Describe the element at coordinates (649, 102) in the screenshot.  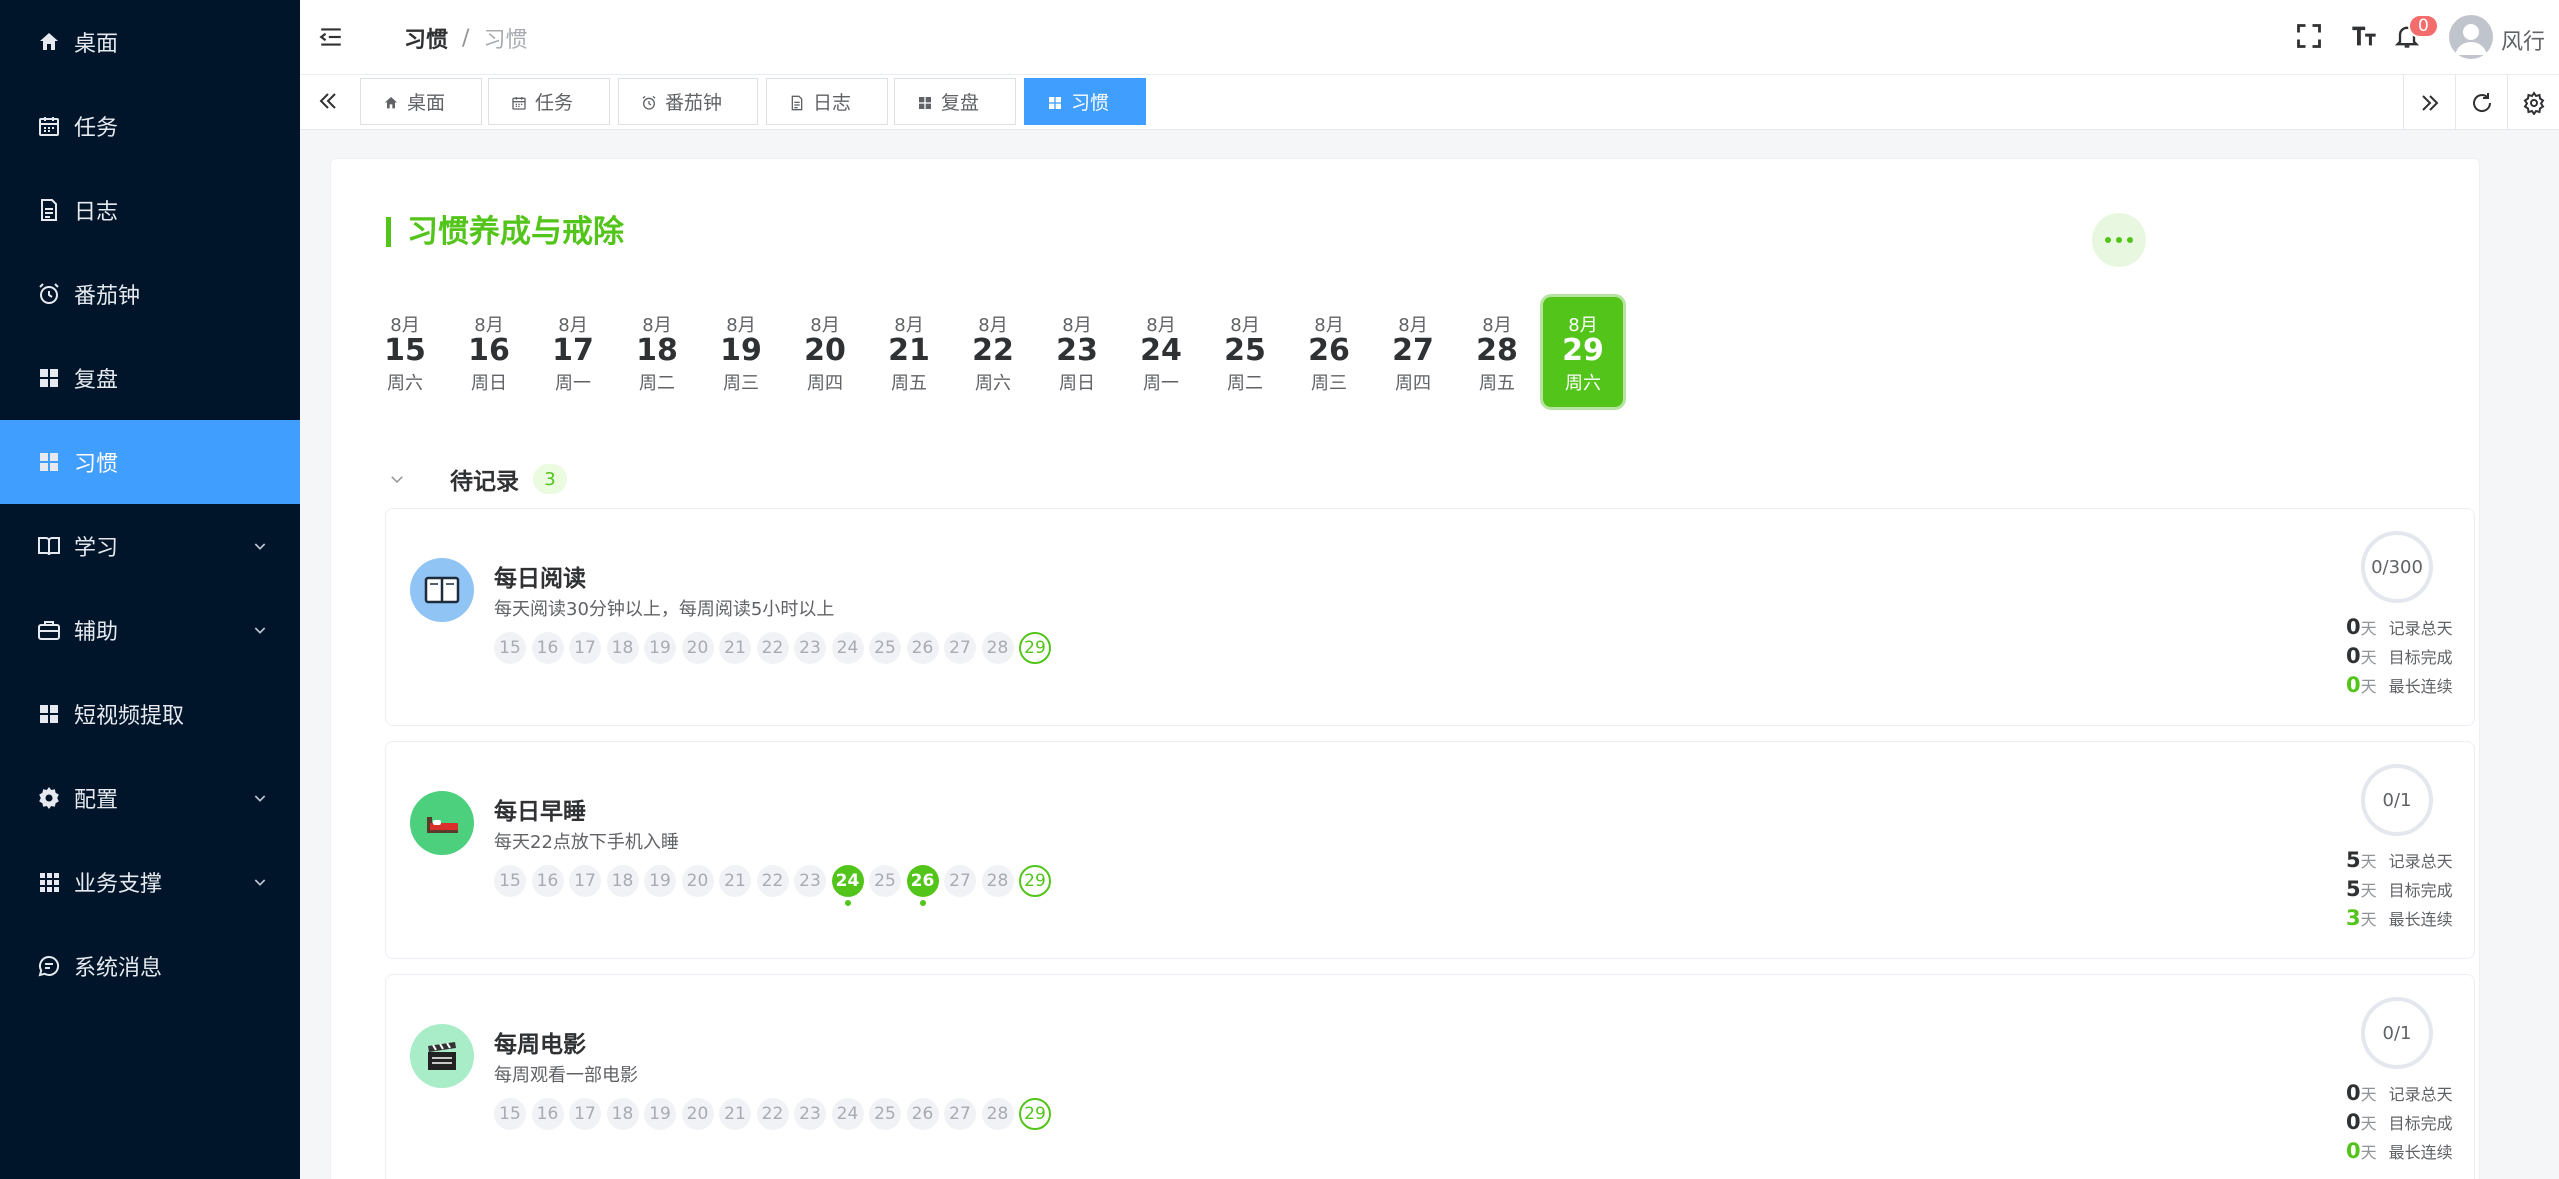
I see `alarm-clock-icon` at that location.